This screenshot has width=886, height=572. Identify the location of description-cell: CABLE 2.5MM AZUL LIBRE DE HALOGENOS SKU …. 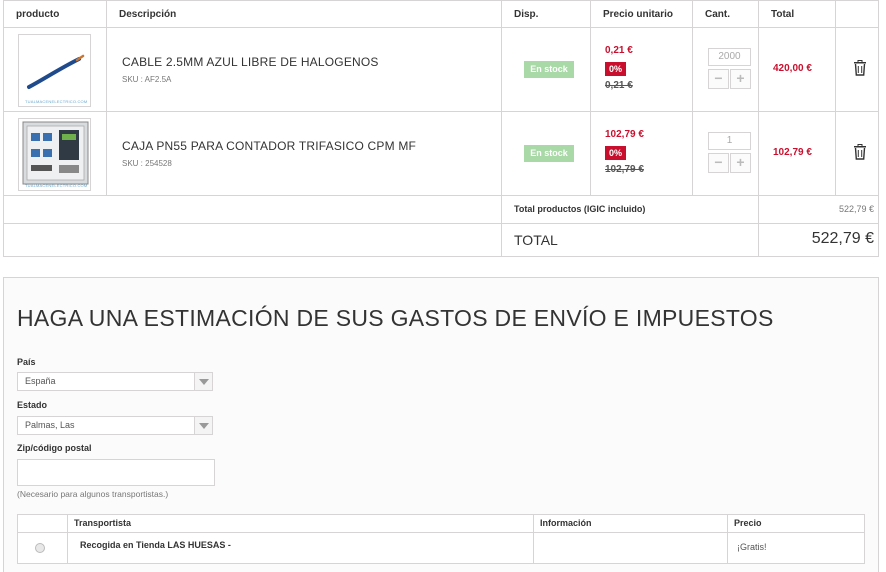
(303, 69).